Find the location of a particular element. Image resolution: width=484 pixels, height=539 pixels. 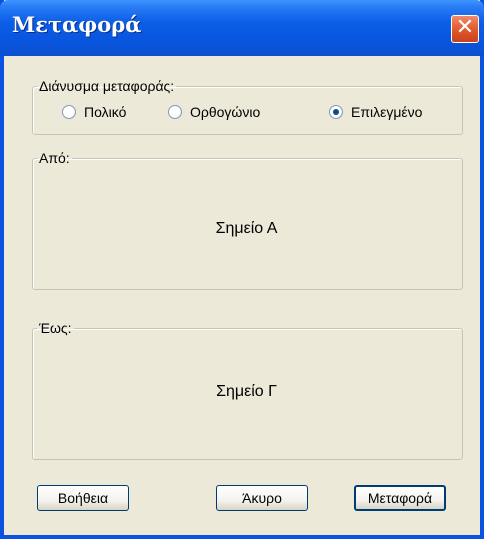

cancel-button: Άκυρο is located at coordinates (262, 498).